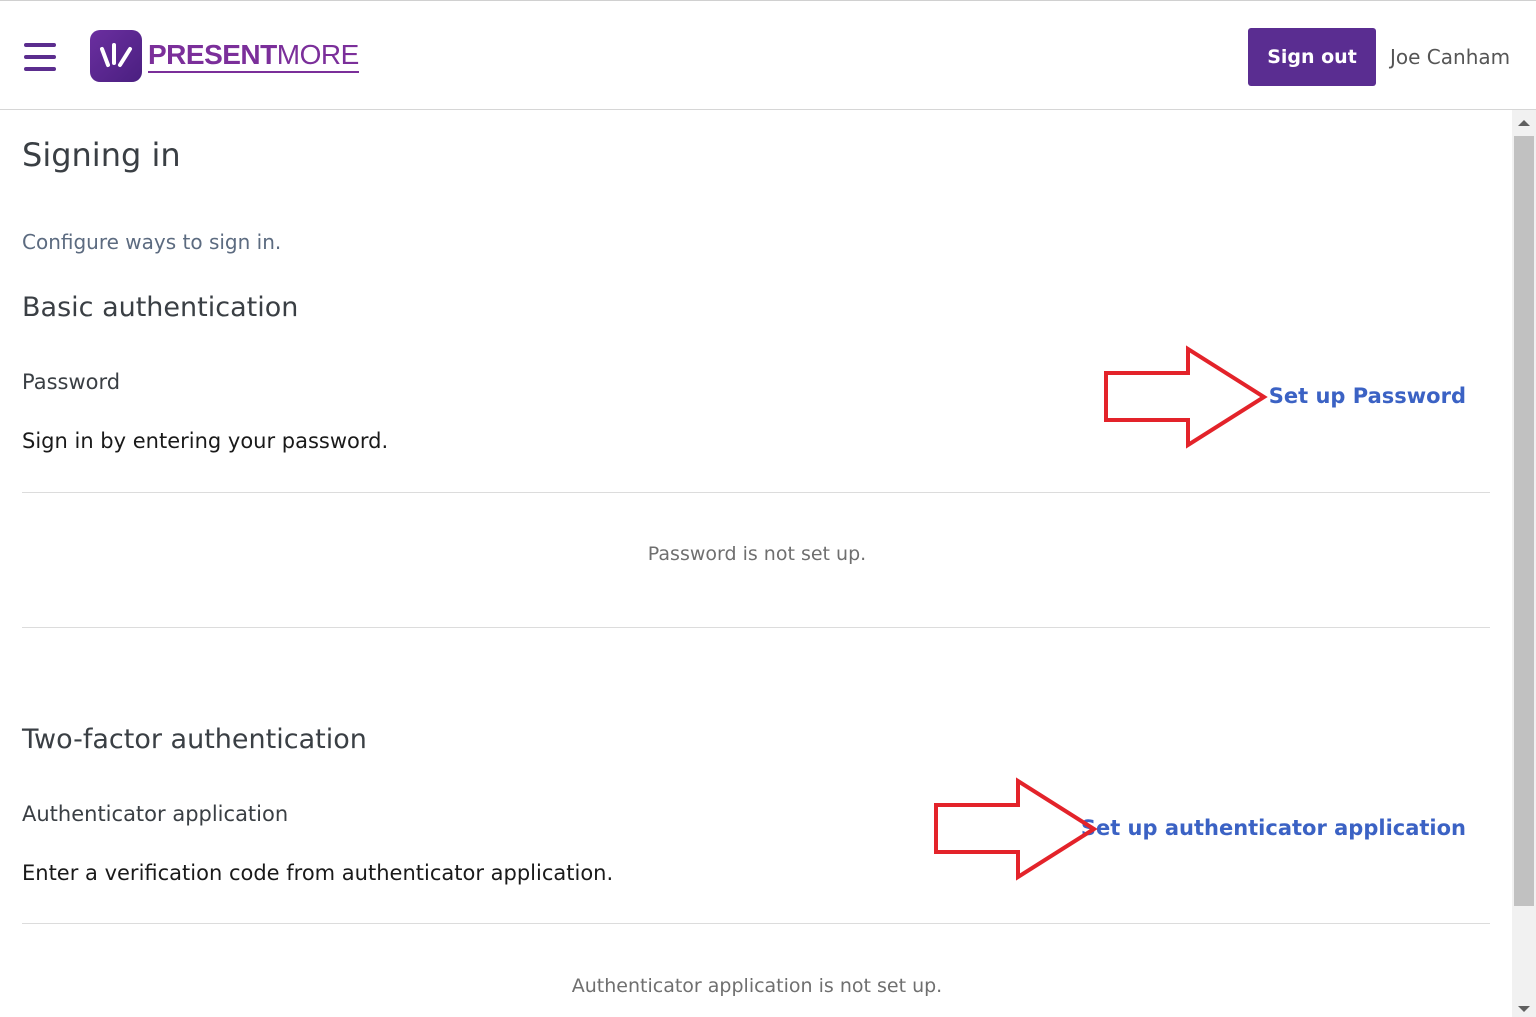 The width and height of the screenshot is (1536, 1017). I want to click on password-method-name: Password, so click(71, 382).